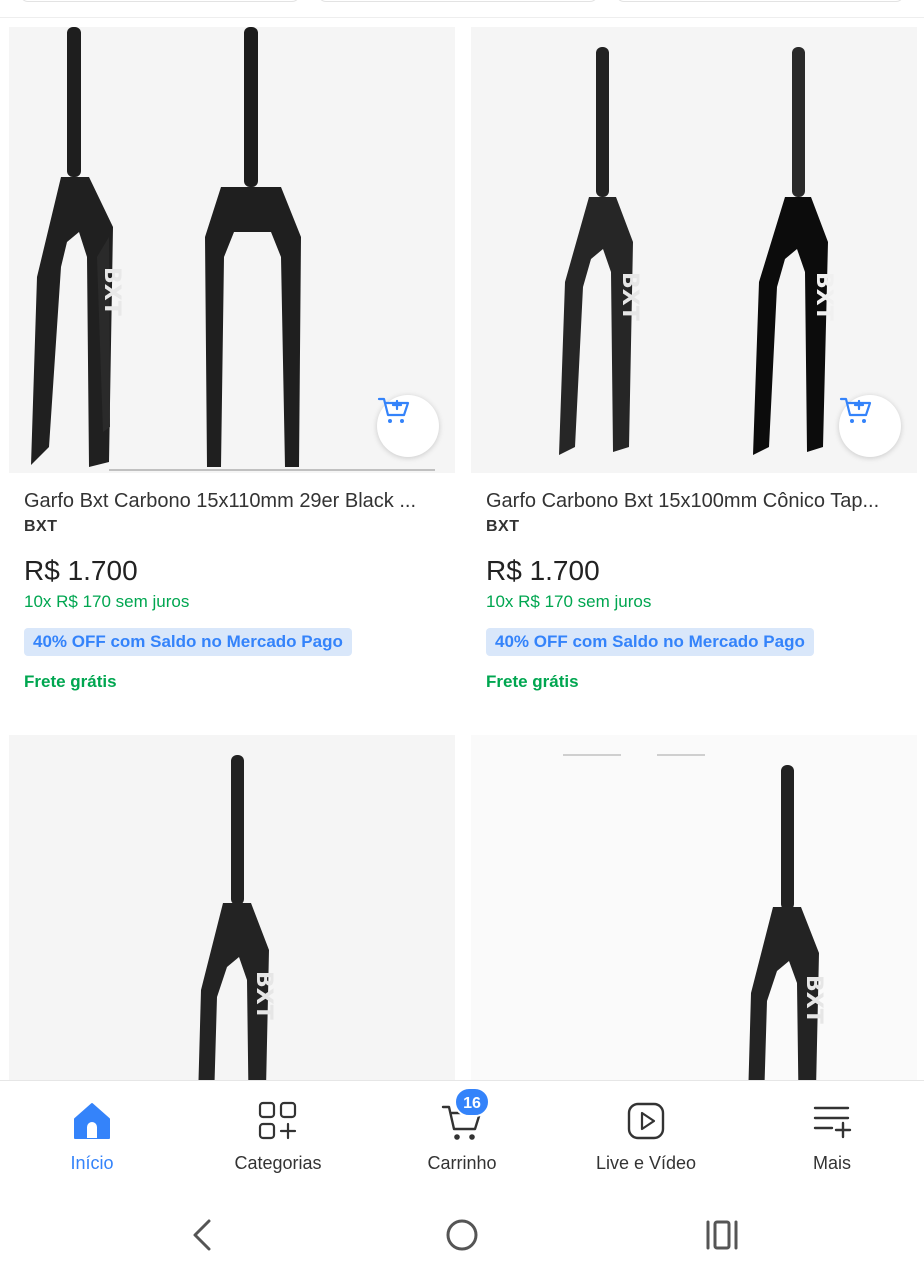 This screenshot has width=924, height=1280. I want to click on home-circle-icon, so click(462, 1235).